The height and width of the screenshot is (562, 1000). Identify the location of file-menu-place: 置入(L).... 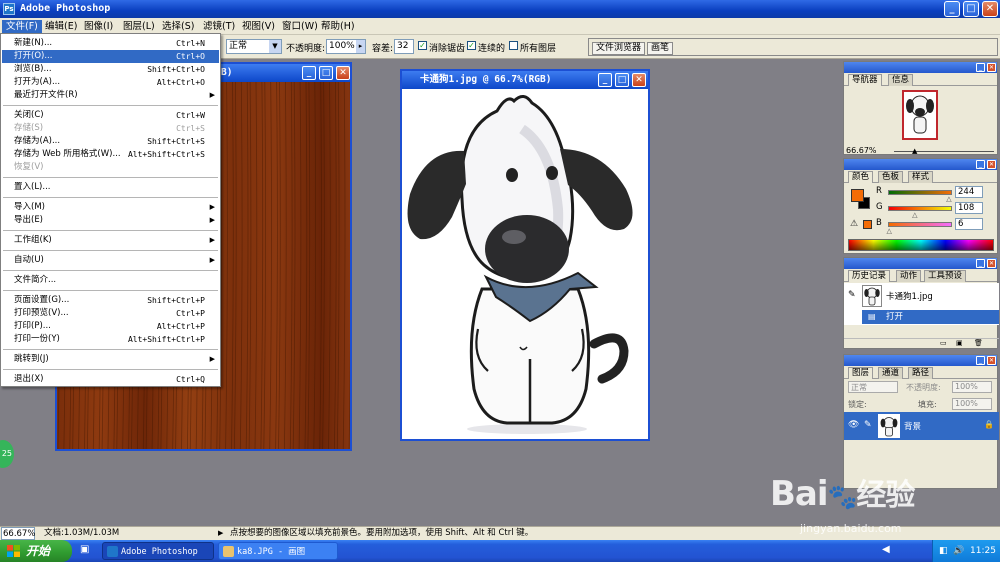
(110, 187).